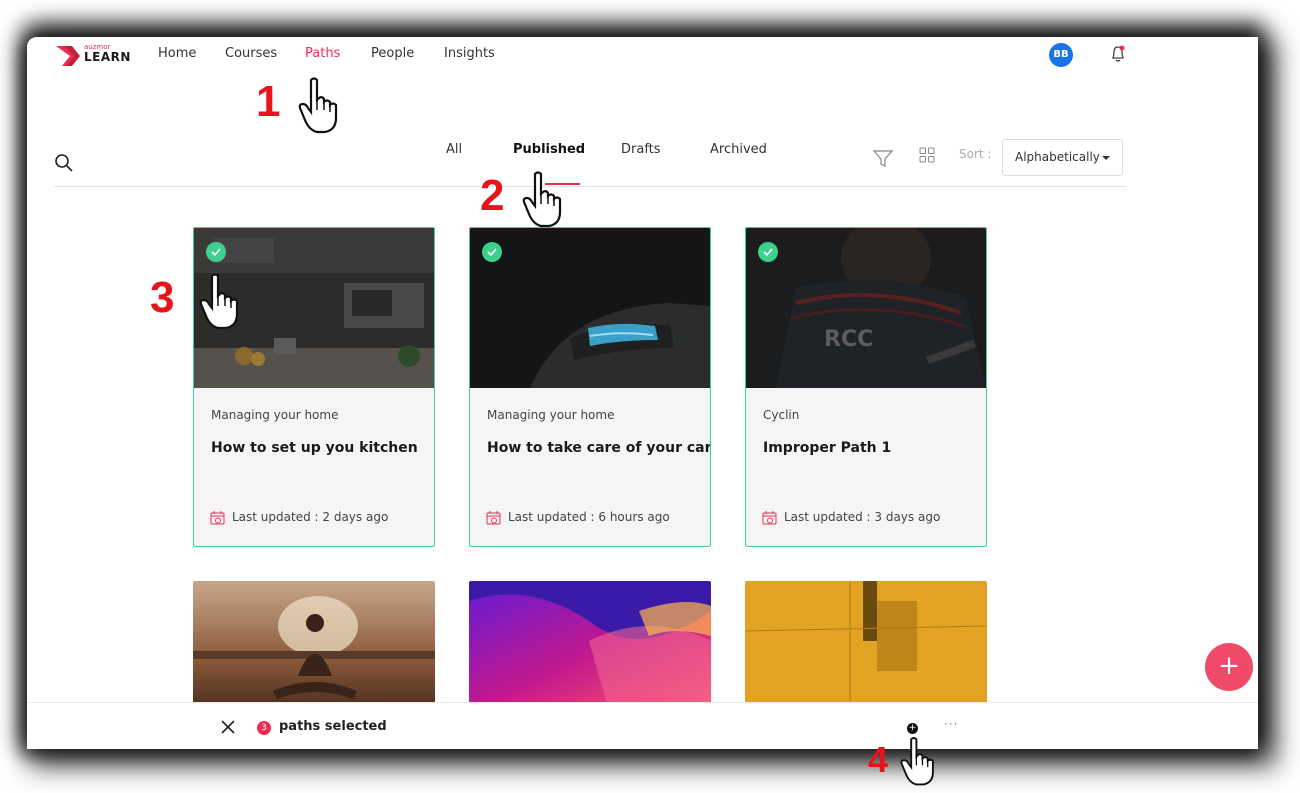 This screenshot has height=793, width=1300. Describe the element at coordinates (590, 308) in the screenshot. I see `car-thumbnail` at that location.